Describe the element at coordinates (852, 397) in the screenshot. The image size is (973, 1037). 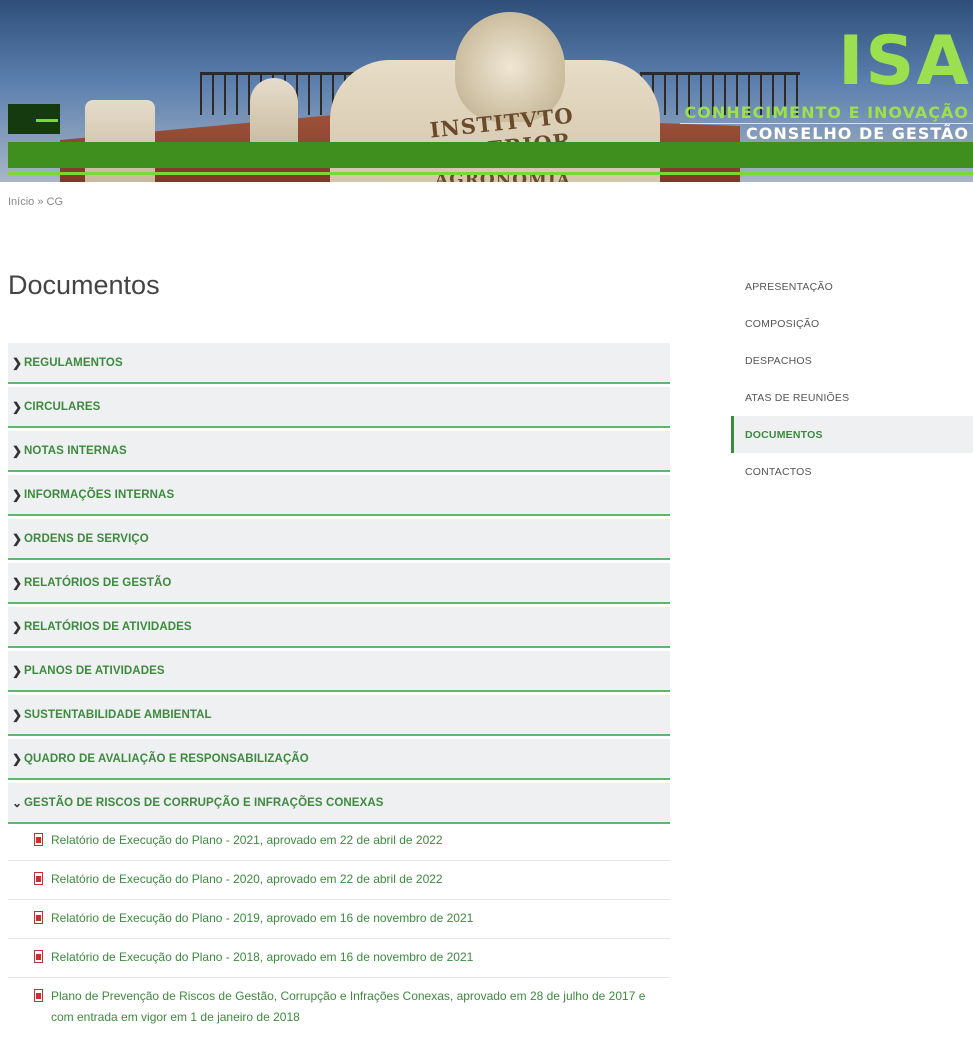
I see `sidebar-item-atas-de-reunioes: ATAS DE REUNIÕES` at that location.